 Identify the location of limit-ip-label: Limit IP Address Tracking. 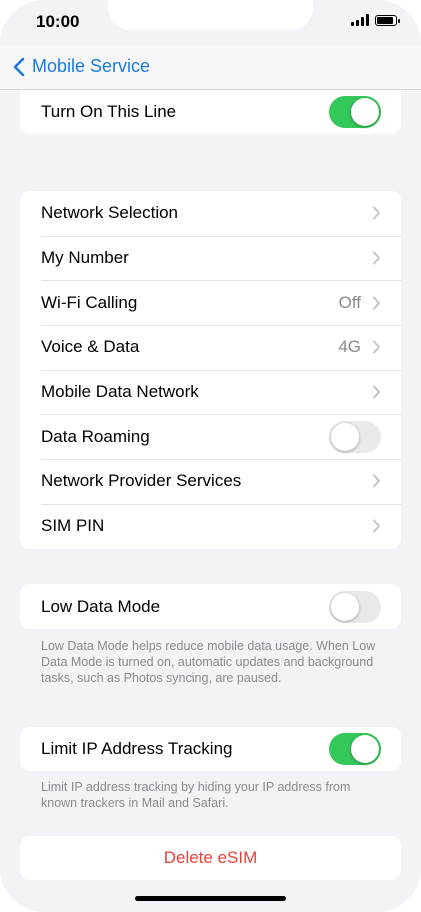
(137, 748).